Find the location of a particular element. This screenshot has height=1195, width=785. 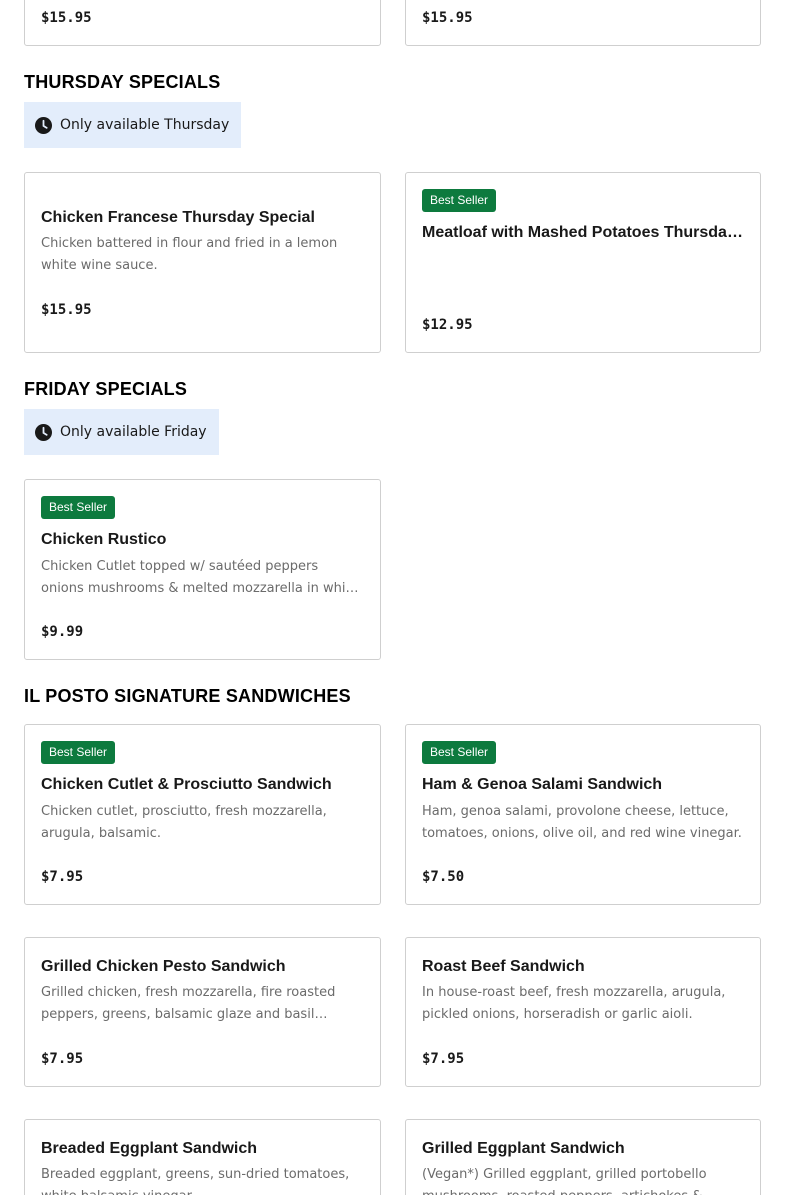

item-price: $12.95 is located at coordinates (447, 325).